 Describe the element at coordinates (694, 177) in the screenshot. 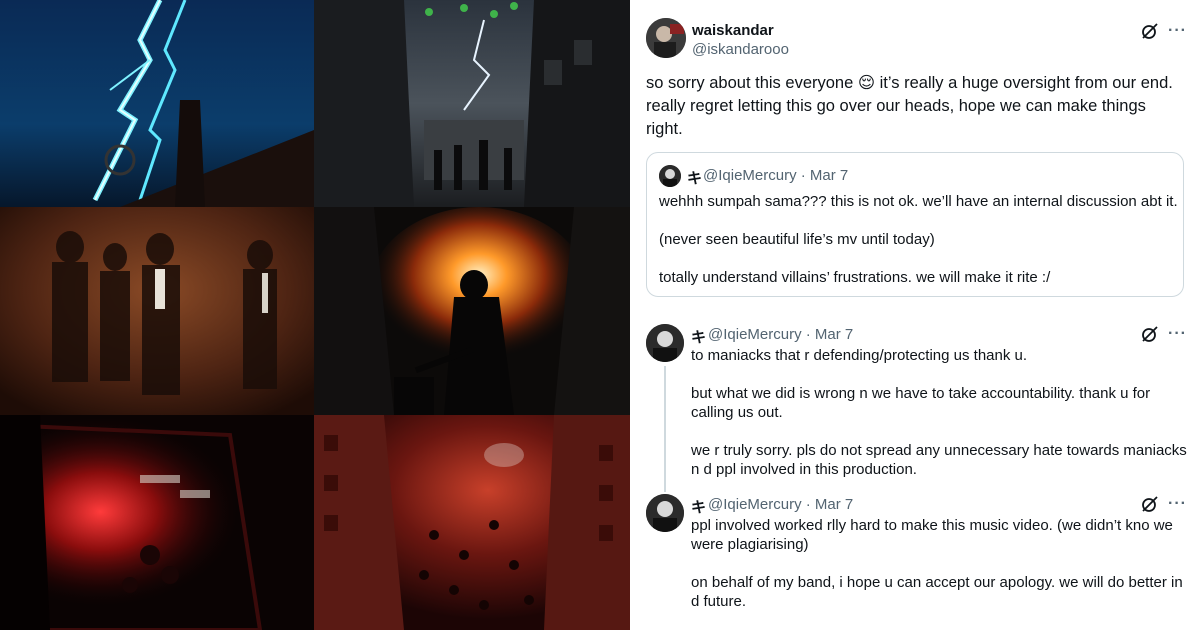

I see `quoted-author-name: キ` at that location.